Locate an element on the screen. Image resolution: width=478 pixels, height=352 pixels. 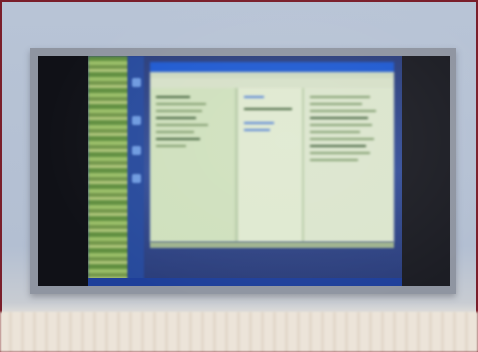
window-toolbar is located at coordinates (272, 83).